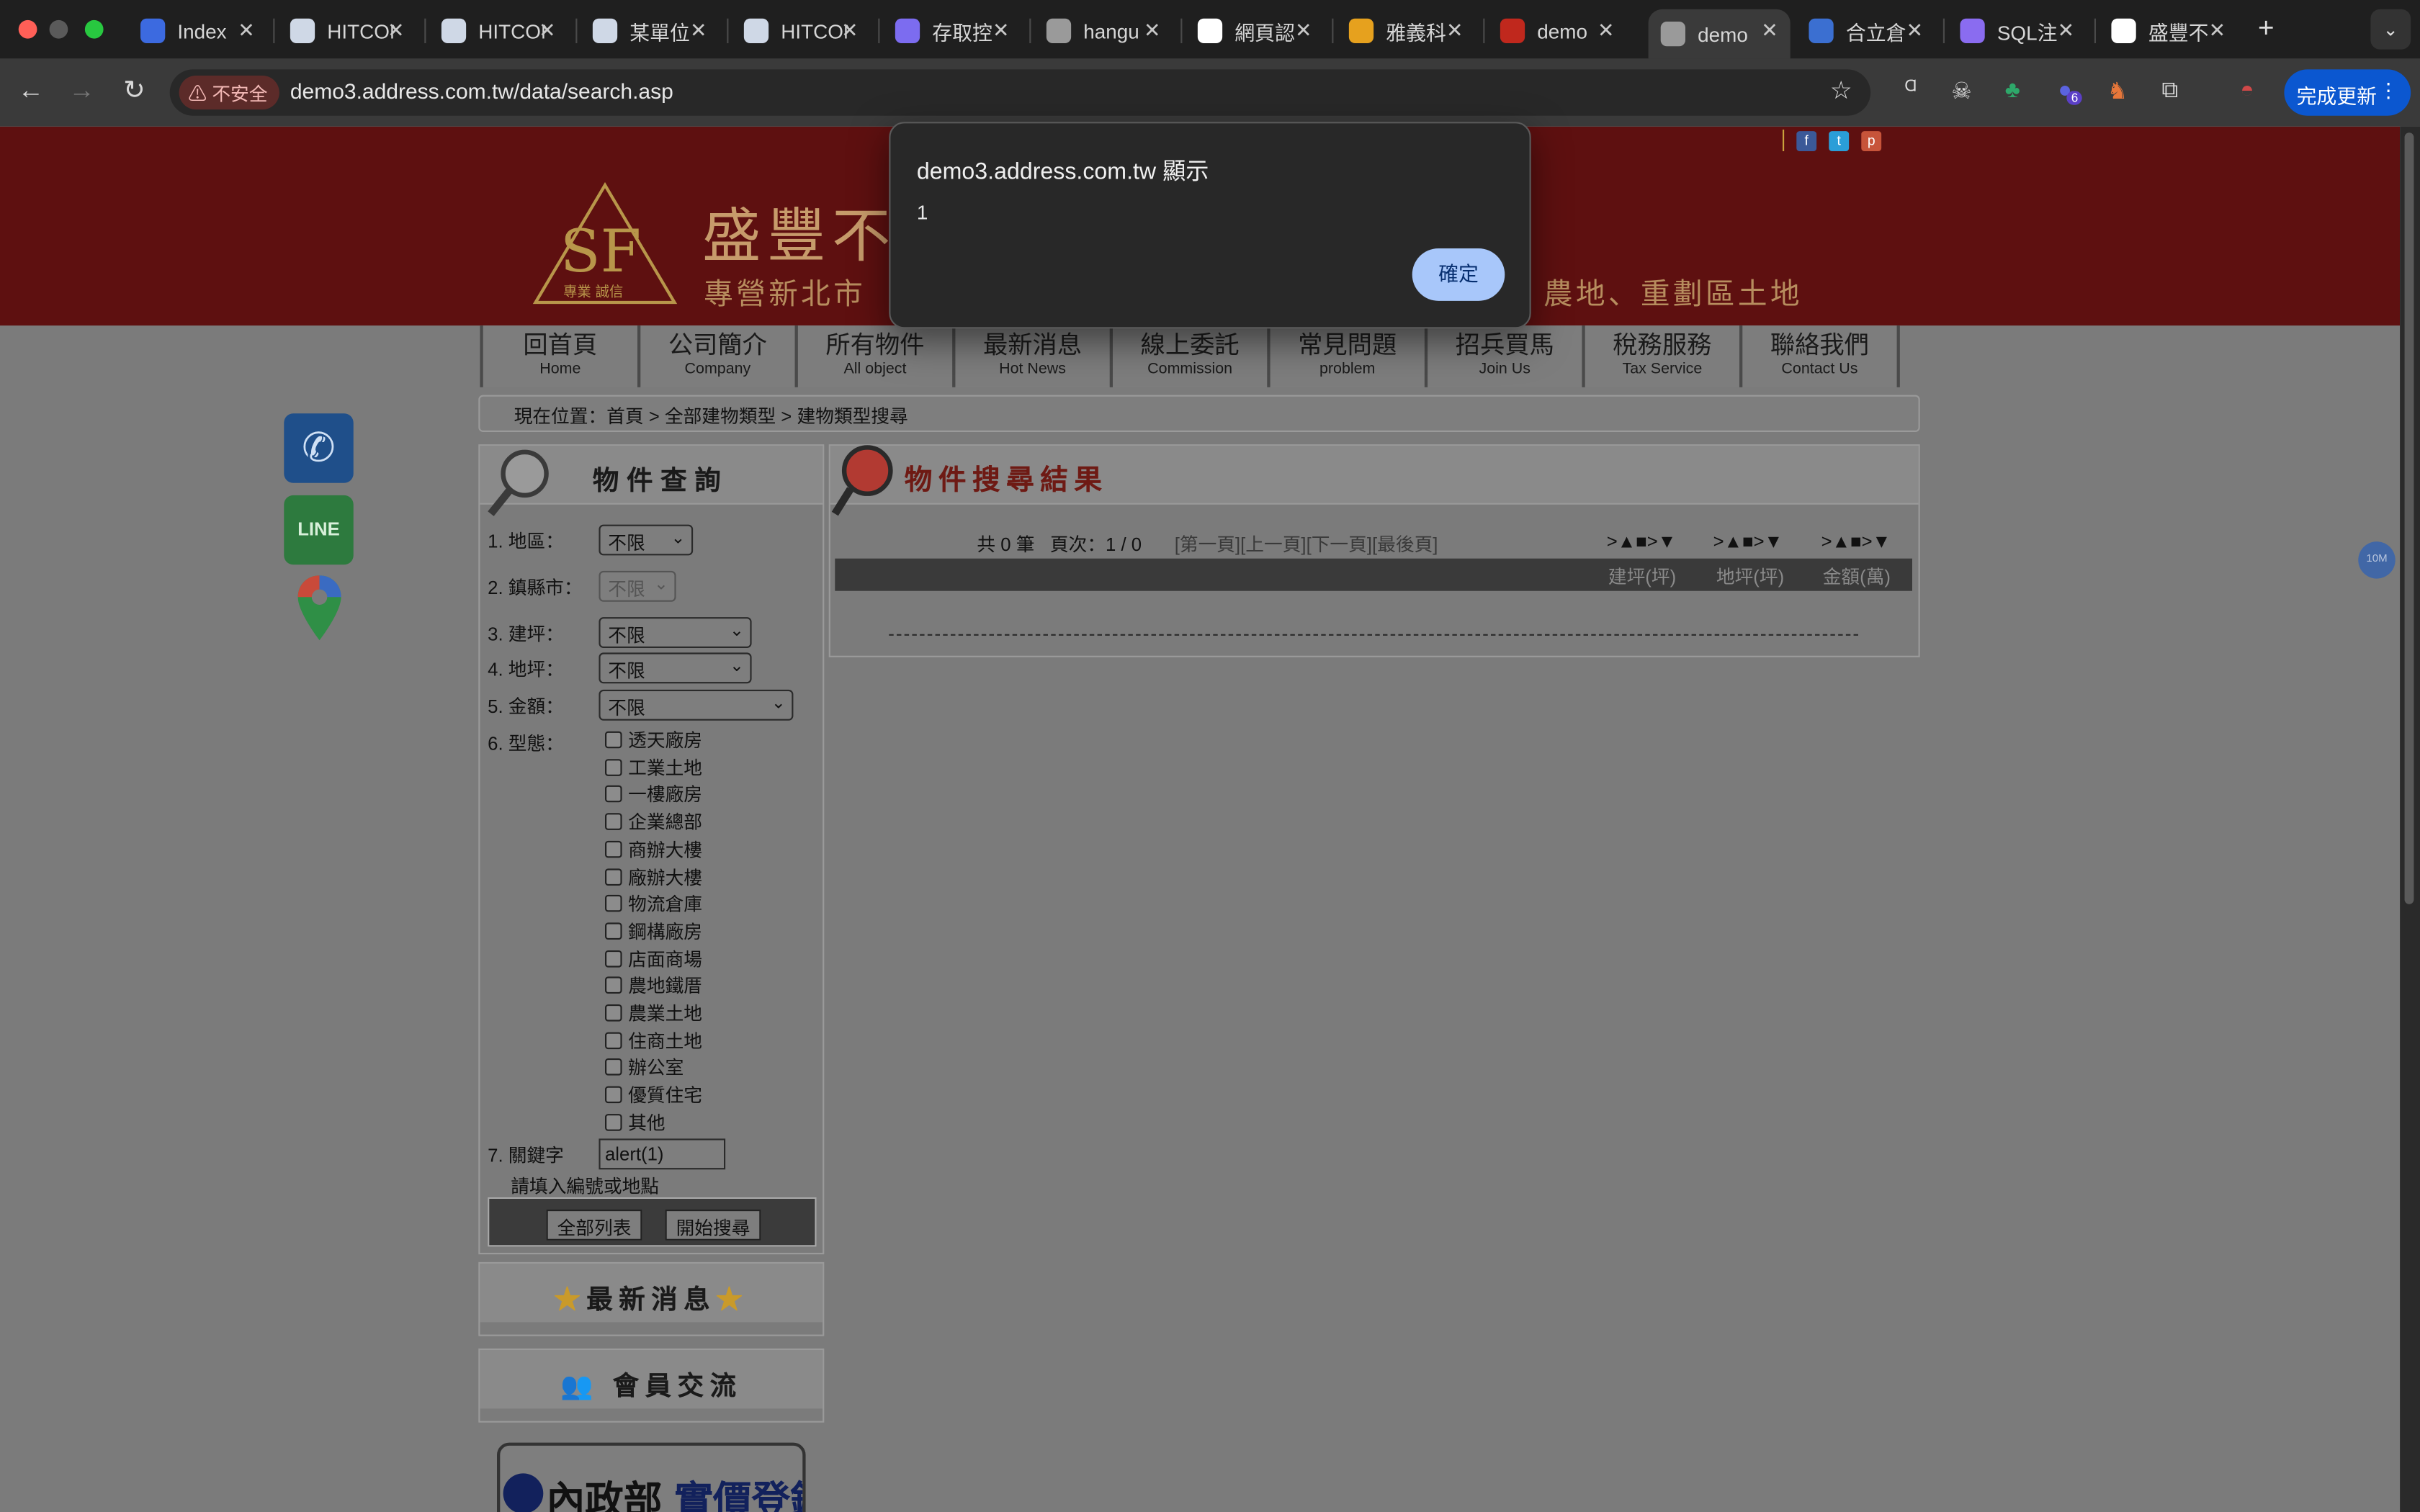 This screenshot has height=1512, width=2420. What do you see at coordinates (197, 31) in the screenshot?
I see `browser-tab: Index ✕` at bounding box center [197, 31].